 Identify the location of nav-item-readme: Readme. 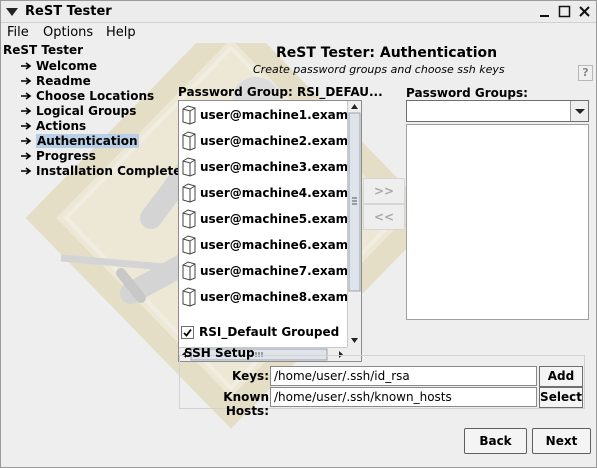
(56, 80).